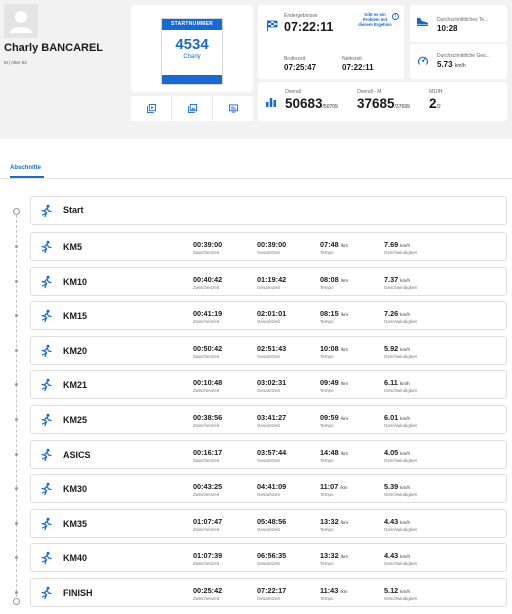 This screenshot has width=512, height=614. What do you see at coordinates (75, 385) in the screenshot?
I see `split-name: KM21` at bounding box center [75, 385].